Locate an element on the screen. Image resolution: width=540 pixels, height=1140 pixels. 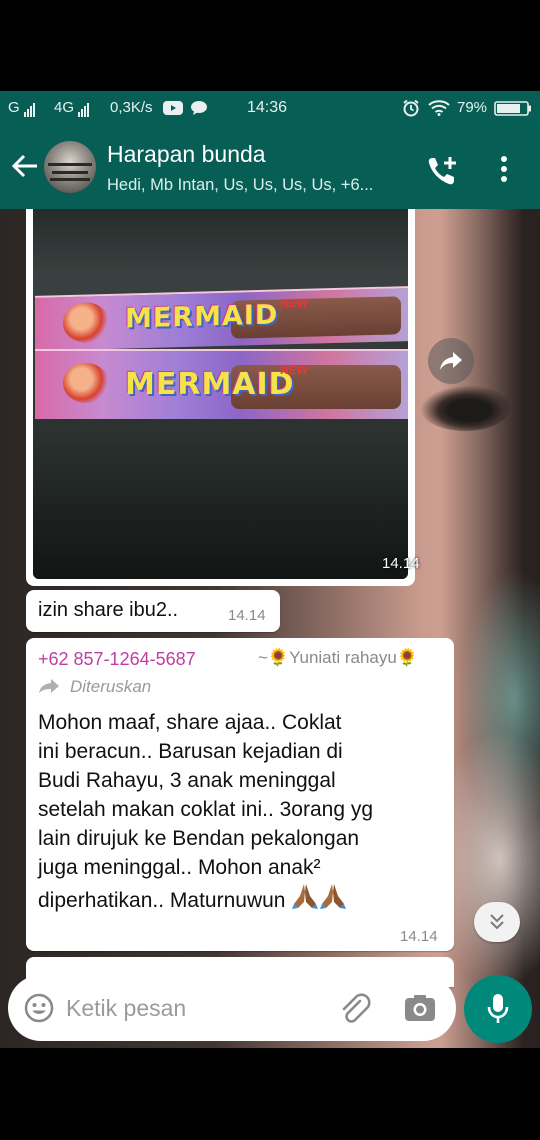
wifi-icon is located at coordinates (439, 108).